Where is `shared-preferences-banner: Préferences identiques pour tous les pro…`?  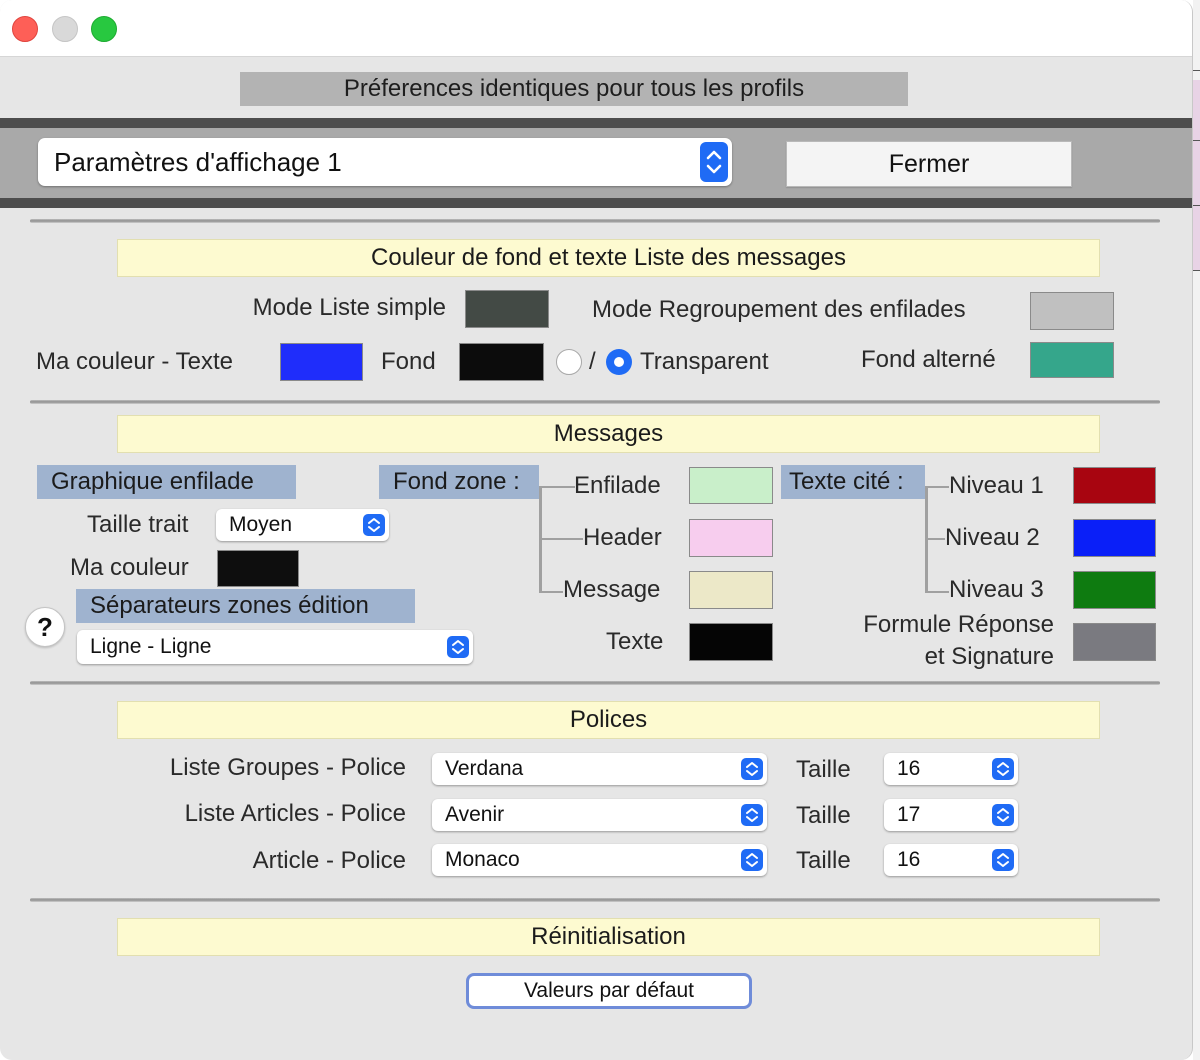
shared-preferences-banner: Préferences identiques pour tous les pro… is located at coordinates (574, 89).